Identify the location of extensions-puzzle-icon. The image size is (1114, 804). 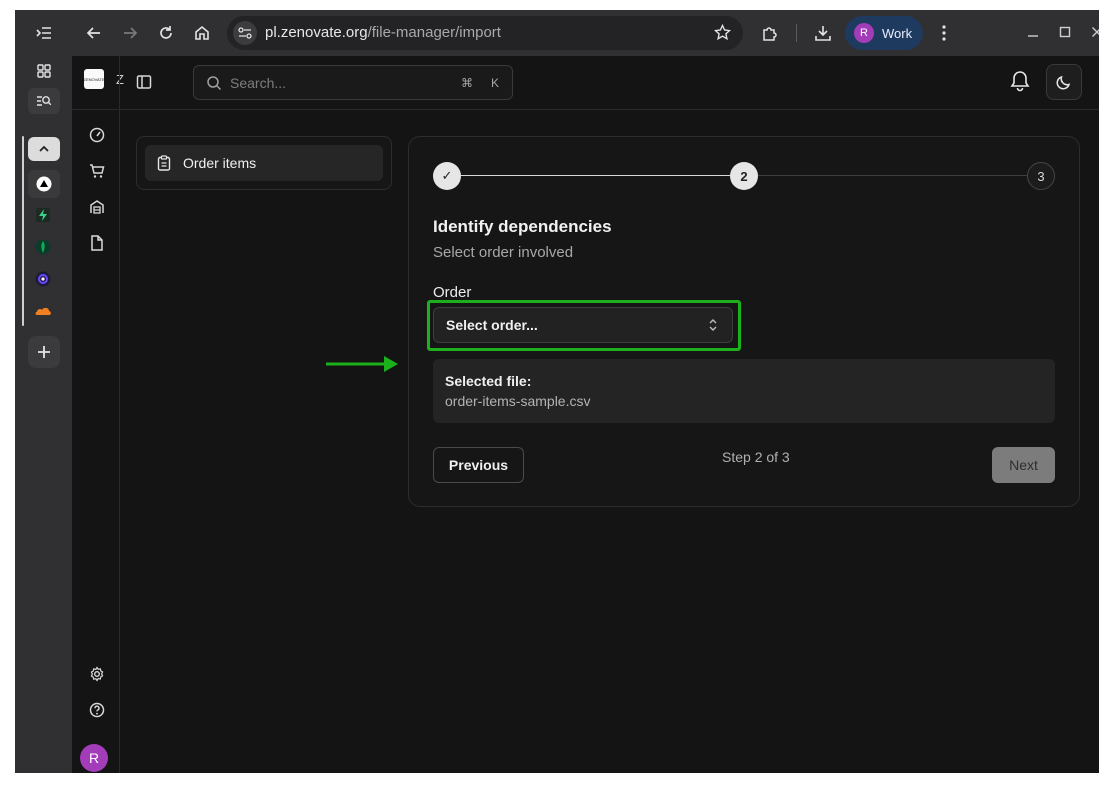
(770, 33).